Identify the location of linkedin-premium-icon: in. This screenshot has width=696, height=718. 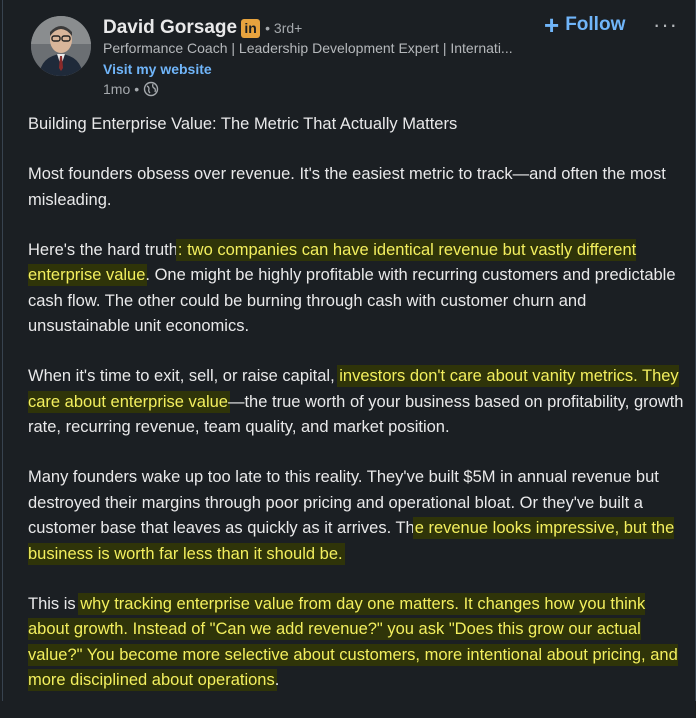
(251, 28).